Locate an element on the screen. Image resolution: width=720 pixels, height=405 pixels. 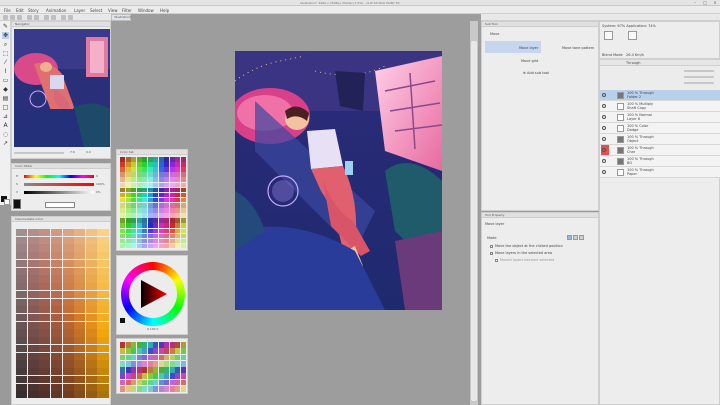
text-icon: A is located at coordinates (5, 125).